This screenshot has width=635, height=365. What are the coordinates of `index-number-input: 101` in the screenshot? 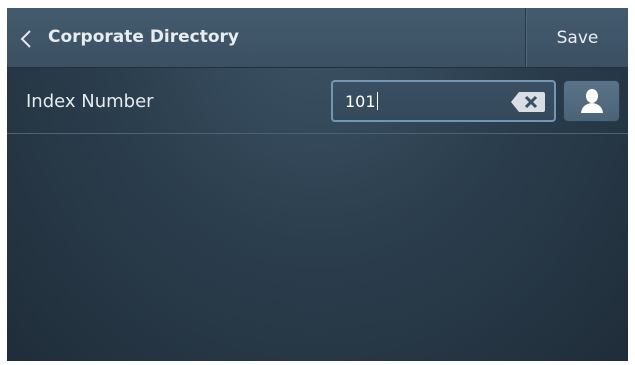 It's located at (443, 101).